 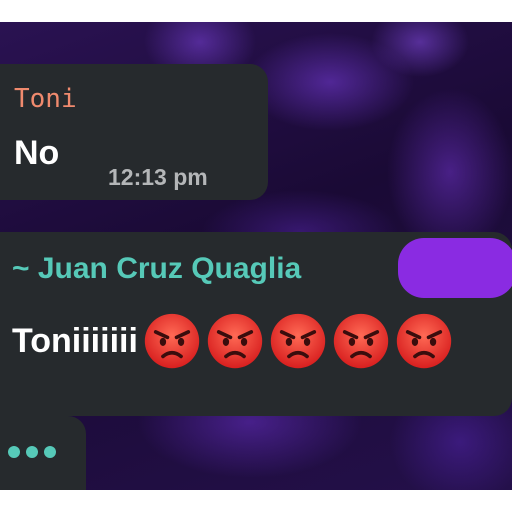 I want to click on emoji-row, so click(x=295, y=341).